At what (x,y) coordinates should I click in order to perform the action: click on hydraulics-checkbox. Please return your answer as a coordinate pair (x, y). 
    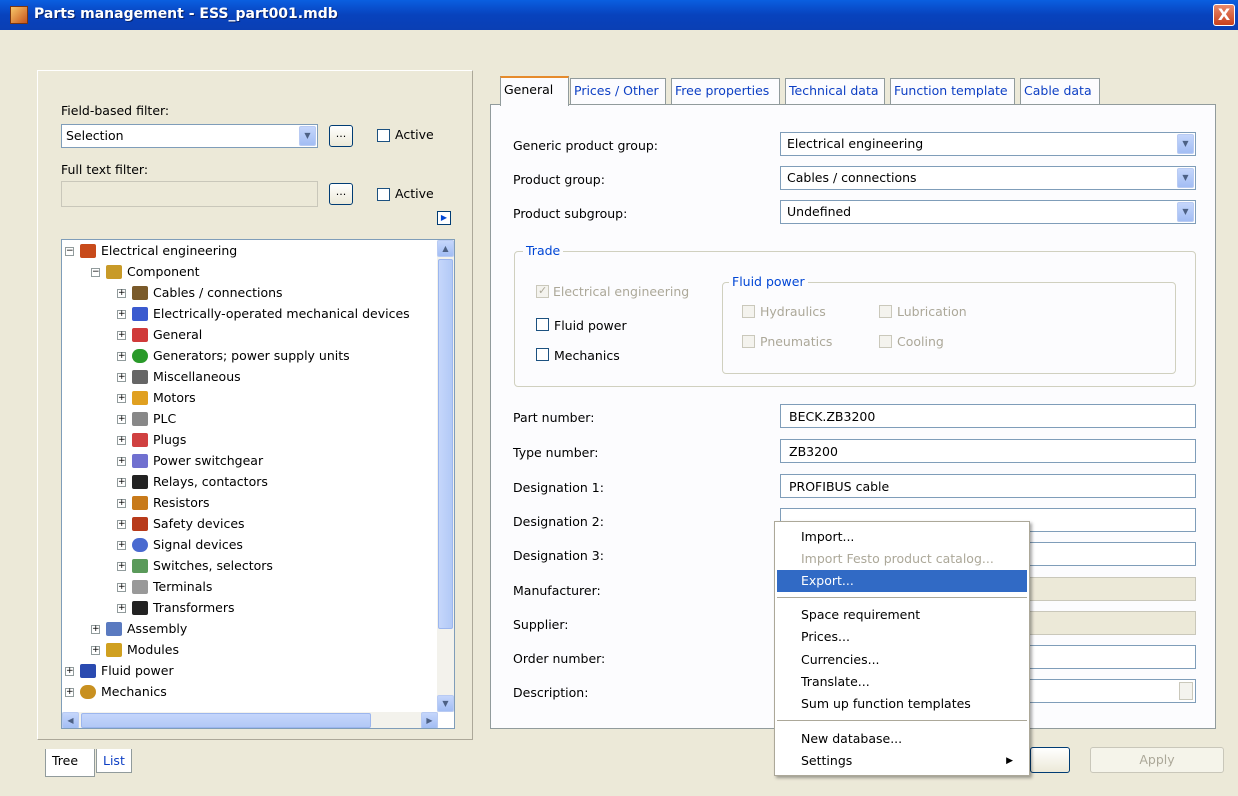
    Looking at the image, I should click on (748, 311).